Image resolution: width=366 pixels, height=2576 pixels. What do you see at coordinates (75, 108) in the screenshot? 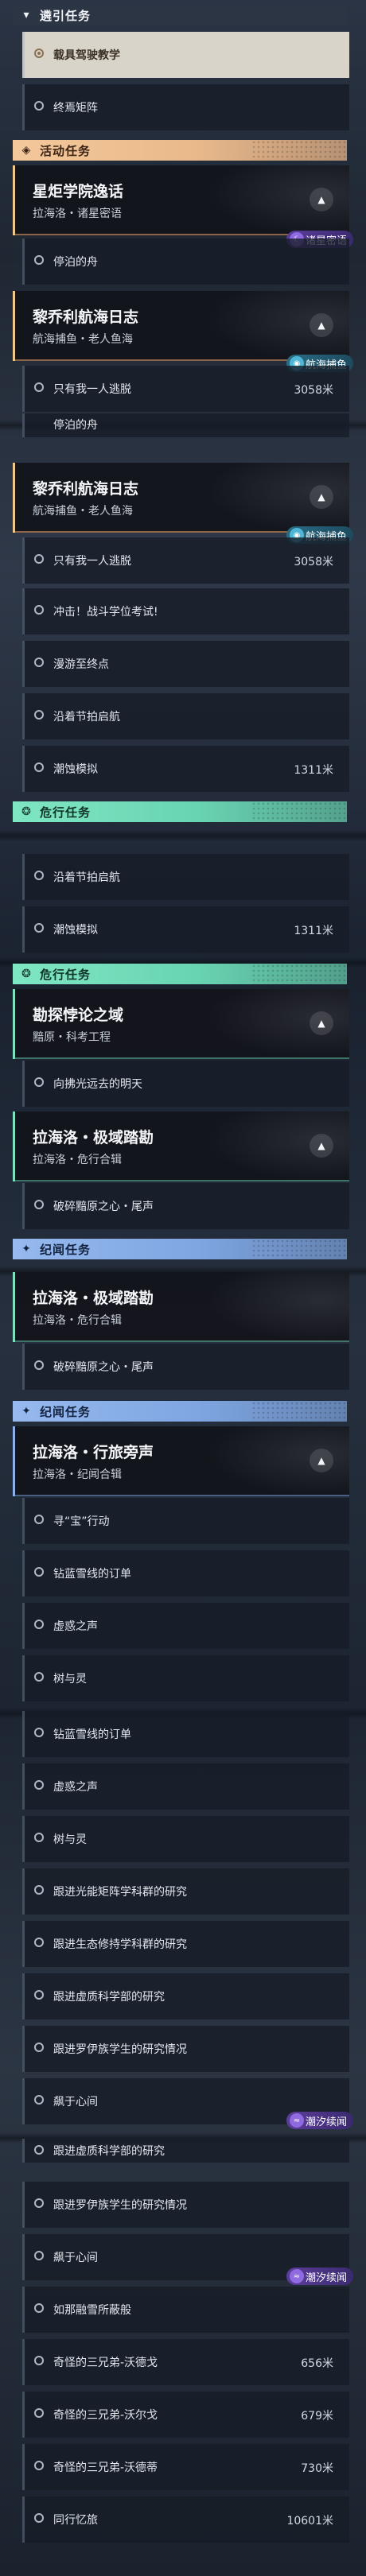
I see `task-label: 终焉矩阵` at bounding box center [75, 108].